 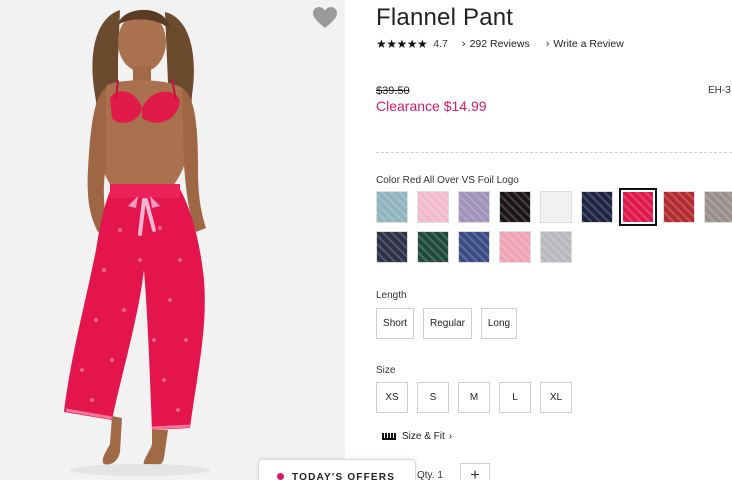 What do you see at coordinates (474, 397) in the screenshot?
I see `size-m-button: M` at bounding box center [474, 397].